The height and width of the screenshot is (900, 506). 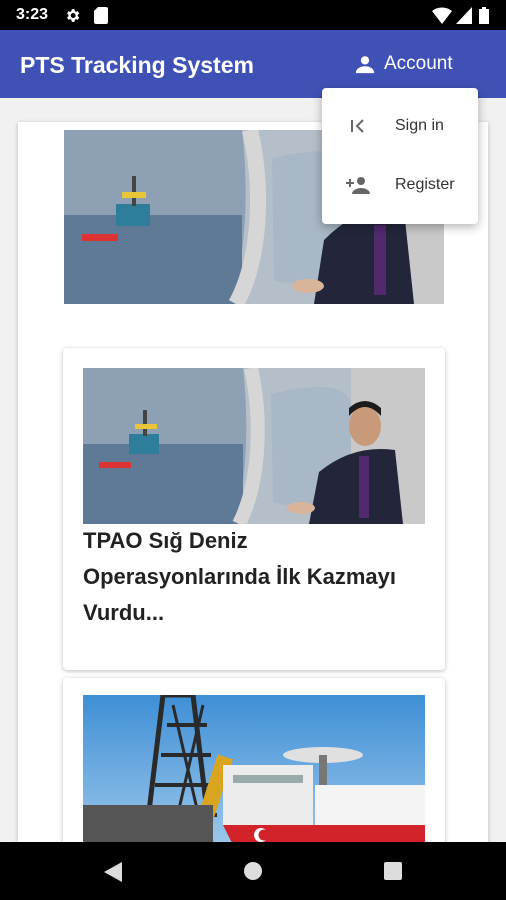 I want to click on sd-card-icon, so click(x=101, y=15).